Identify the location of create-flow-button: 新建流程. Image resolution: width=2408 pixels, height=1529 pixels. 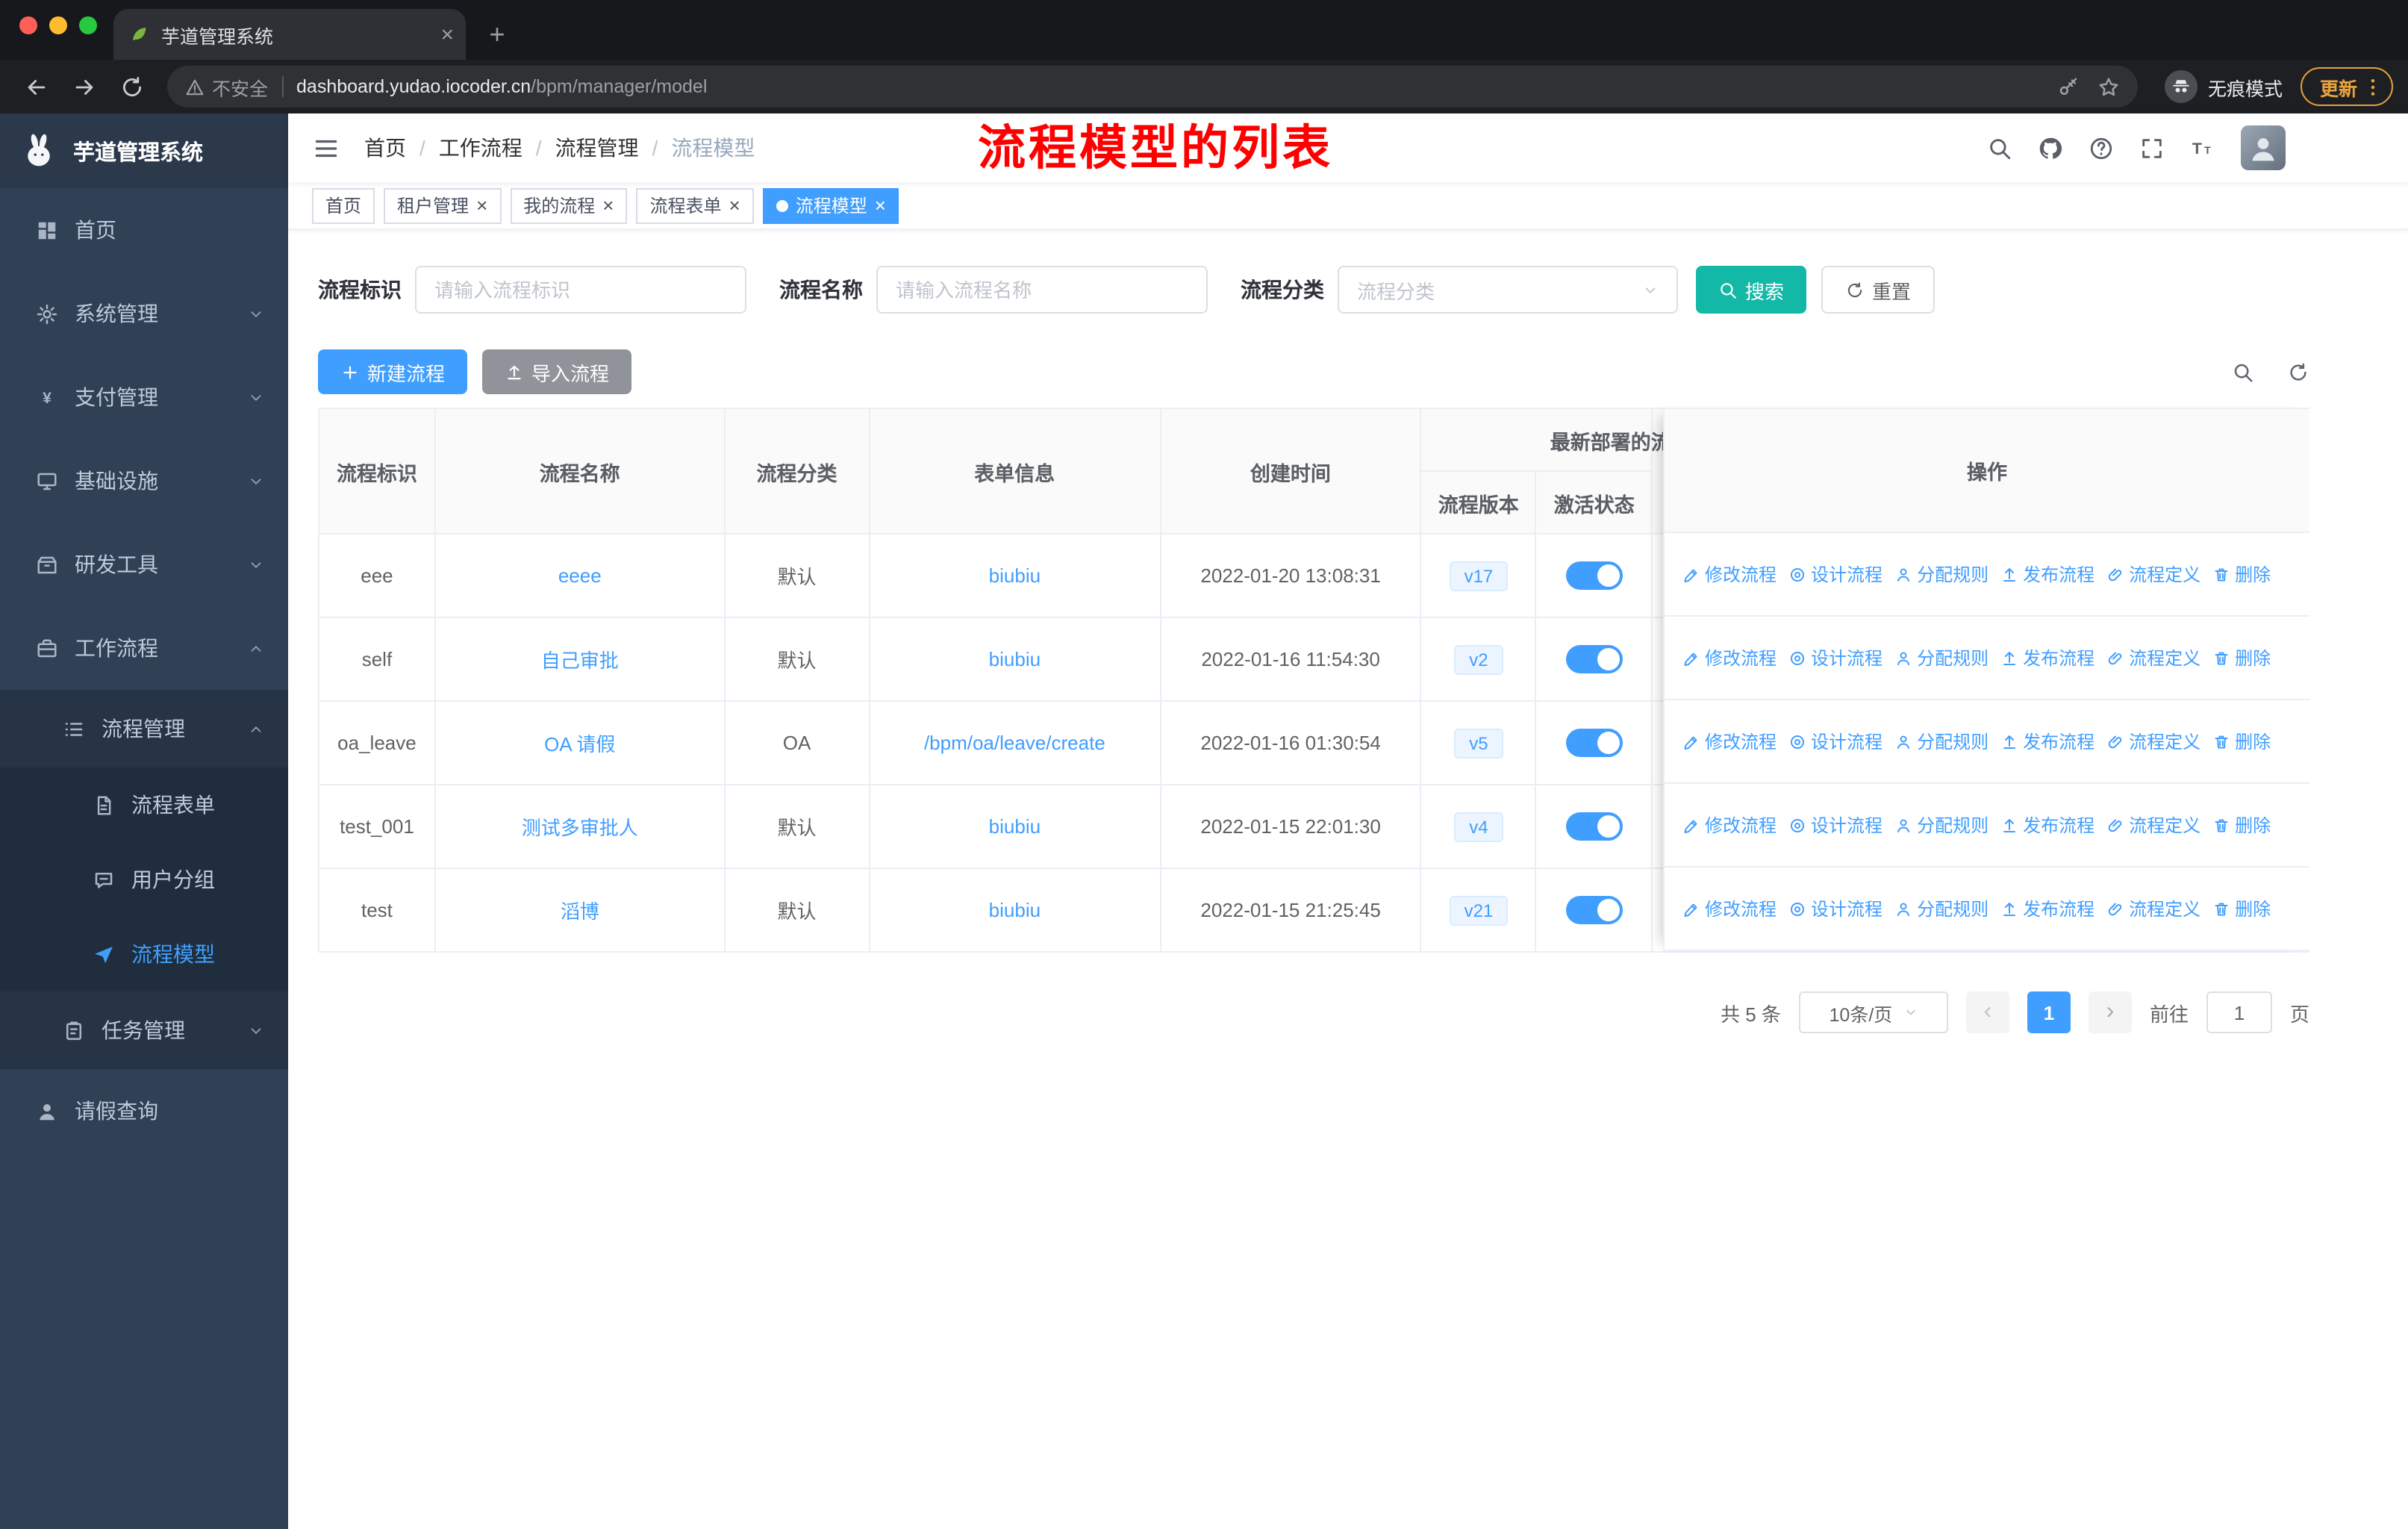
(393, 371).